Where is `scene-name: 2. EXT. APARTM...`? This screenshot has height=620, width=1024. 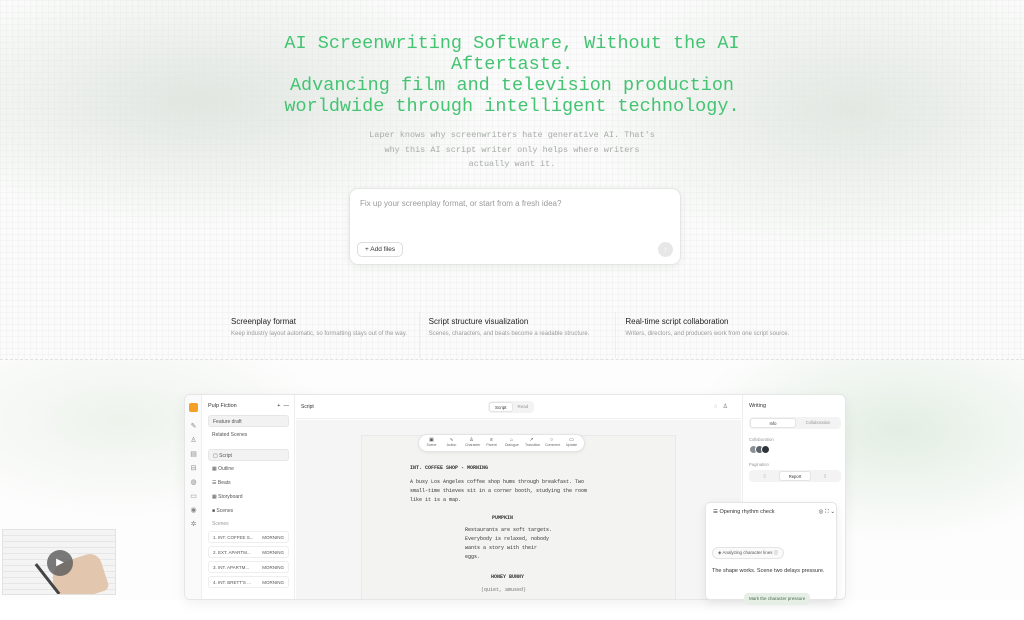
scene-name: 2. EXT. APARTM... is located at coordinates (232, 552).